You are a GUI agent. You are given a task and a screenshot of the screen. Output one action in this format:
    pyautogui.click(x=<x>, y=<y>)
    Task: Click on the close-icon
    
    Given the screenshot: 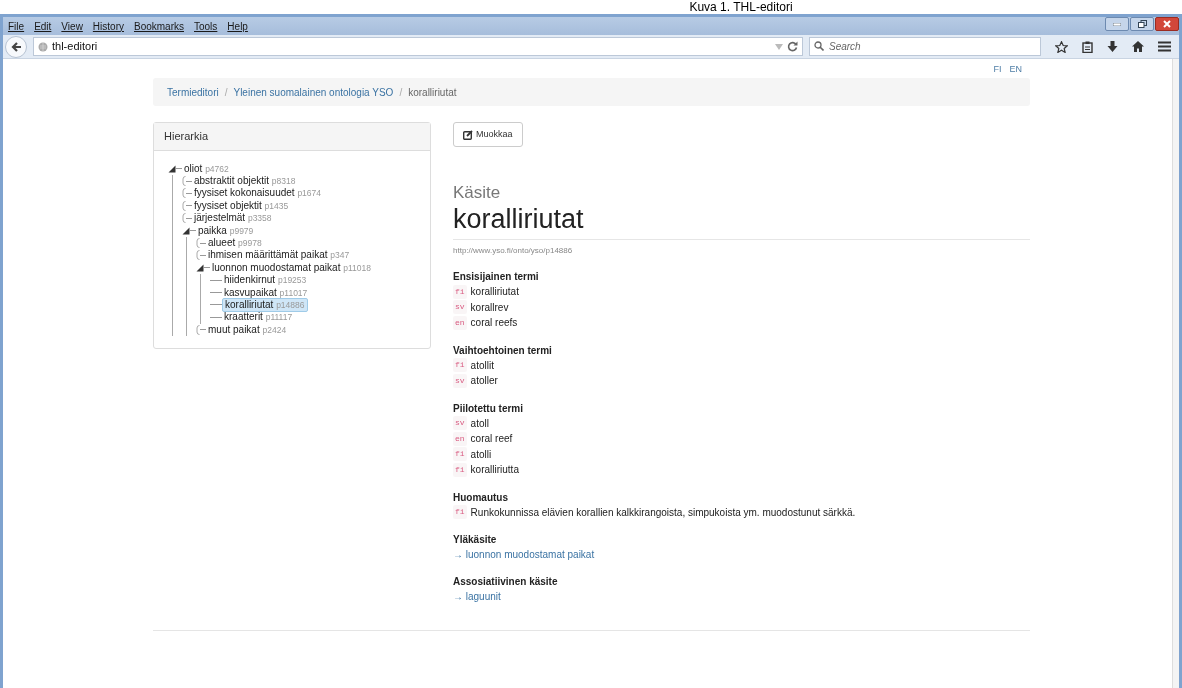 What is the action you would take?
    pyautogui.click(x=1167, y=24)
    